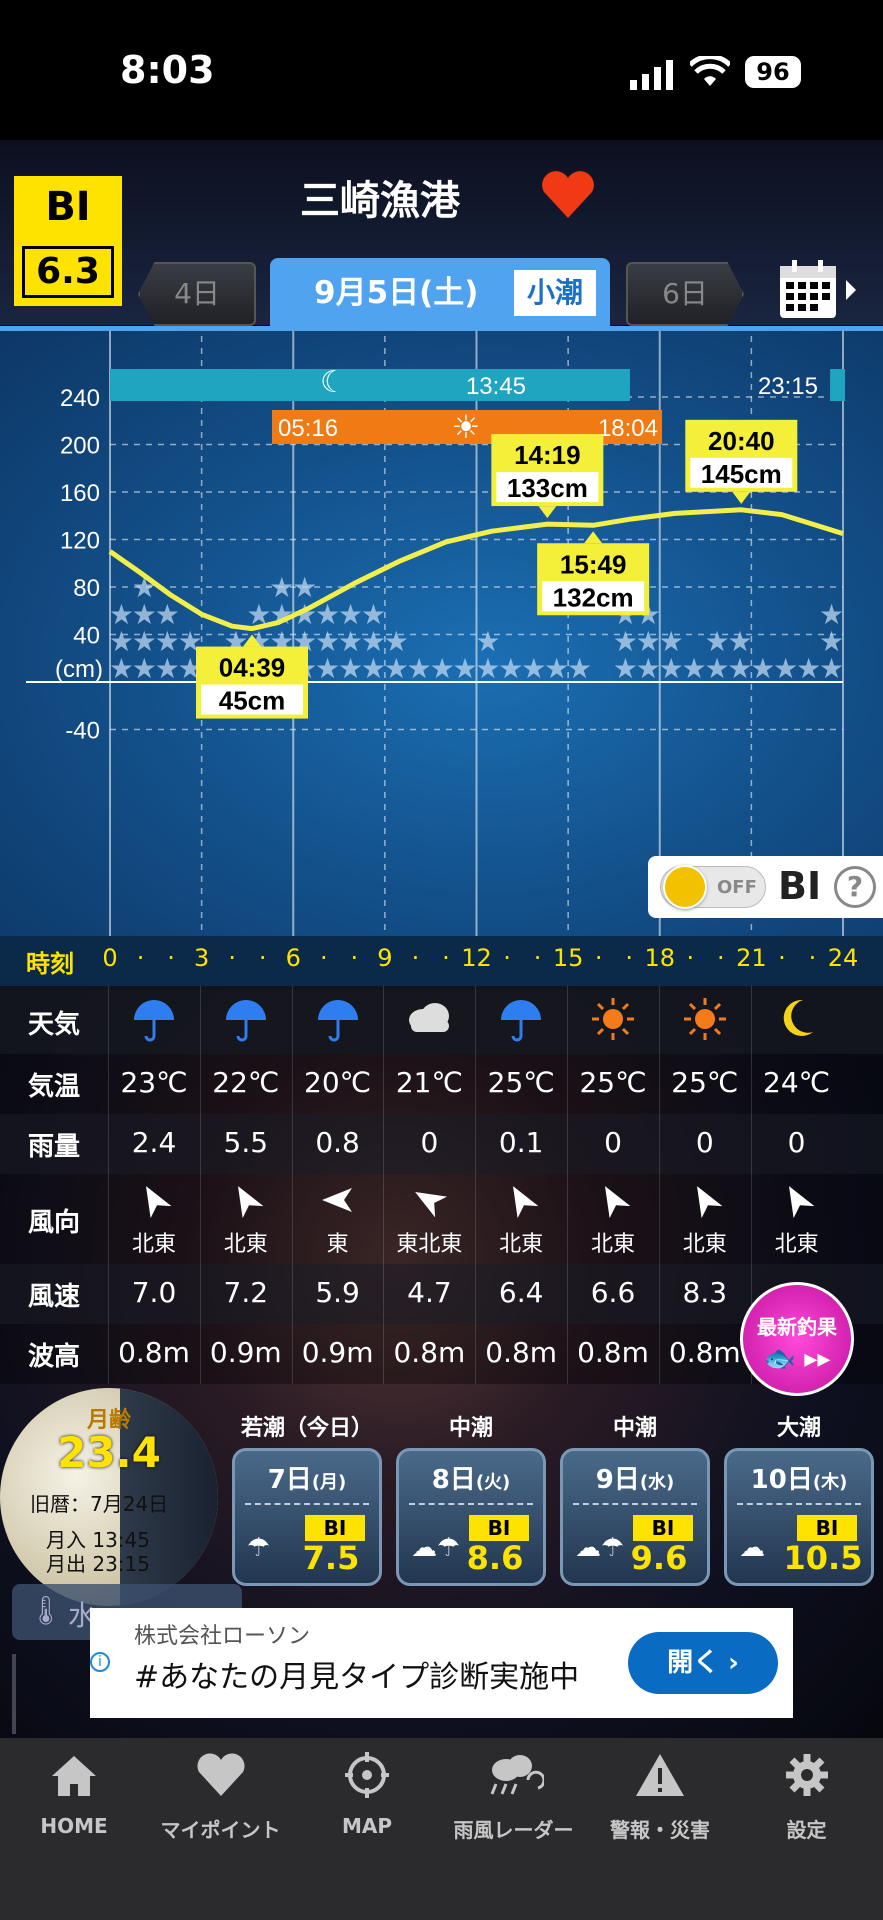 The image size is (883, 1920). What do you see at coordinates (823, 1558) in the screenshot?
I see `day-bi-value: 10.5` at bounding box center [823, 1558].